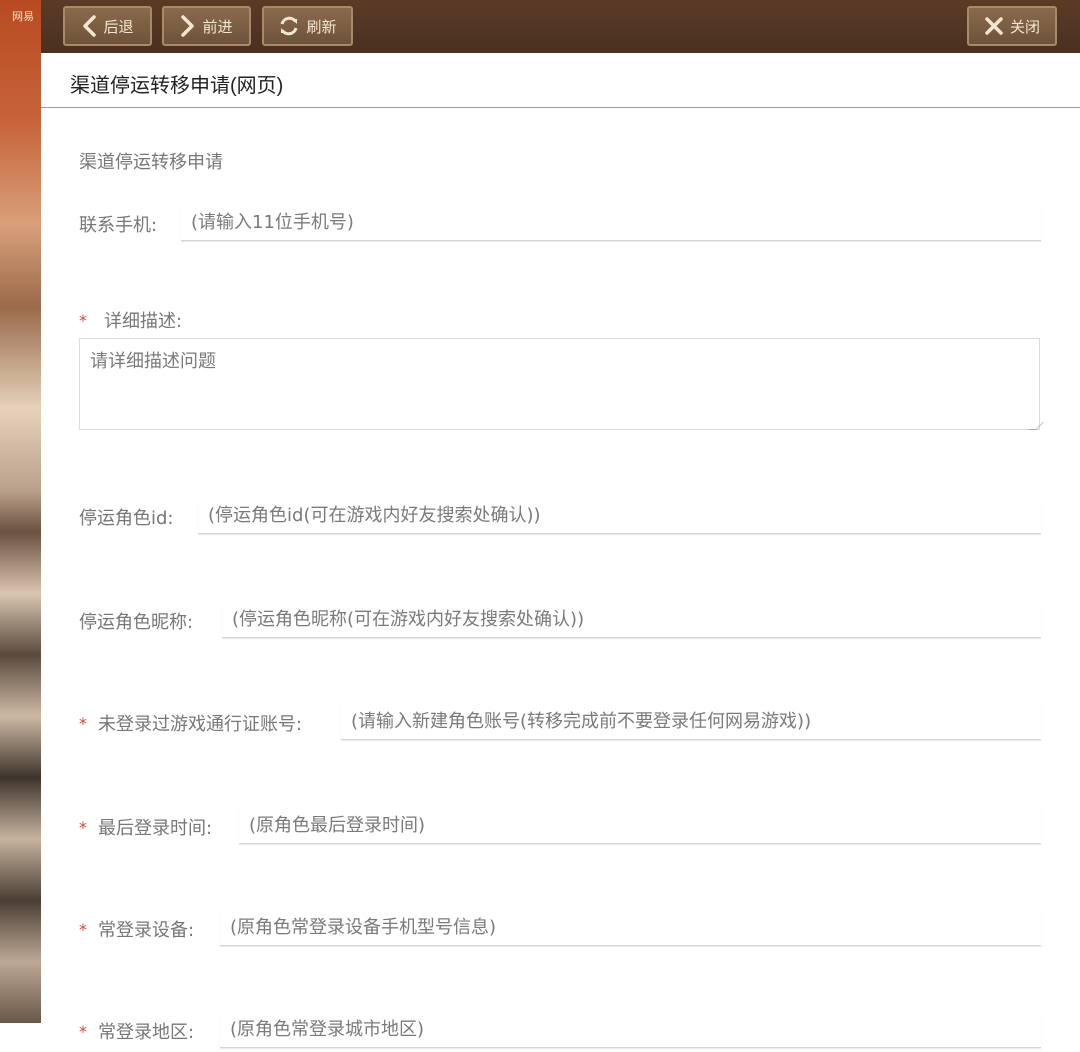  I want to click on phone-label: 联系手机:, so click(118, 225).